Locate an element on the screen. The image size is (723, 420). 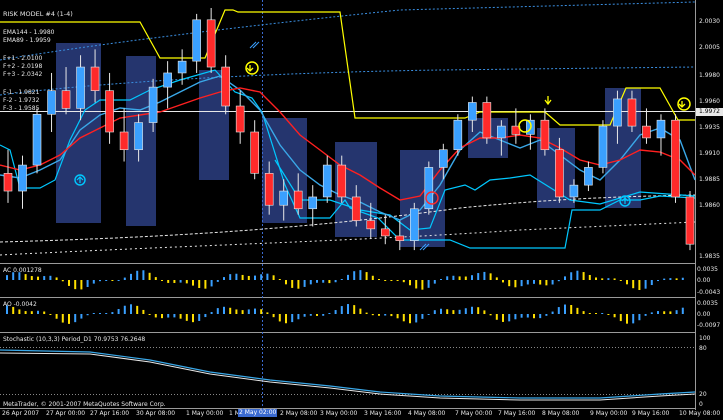
price-tick: 1.9835 is located at coordinates (709, 256).